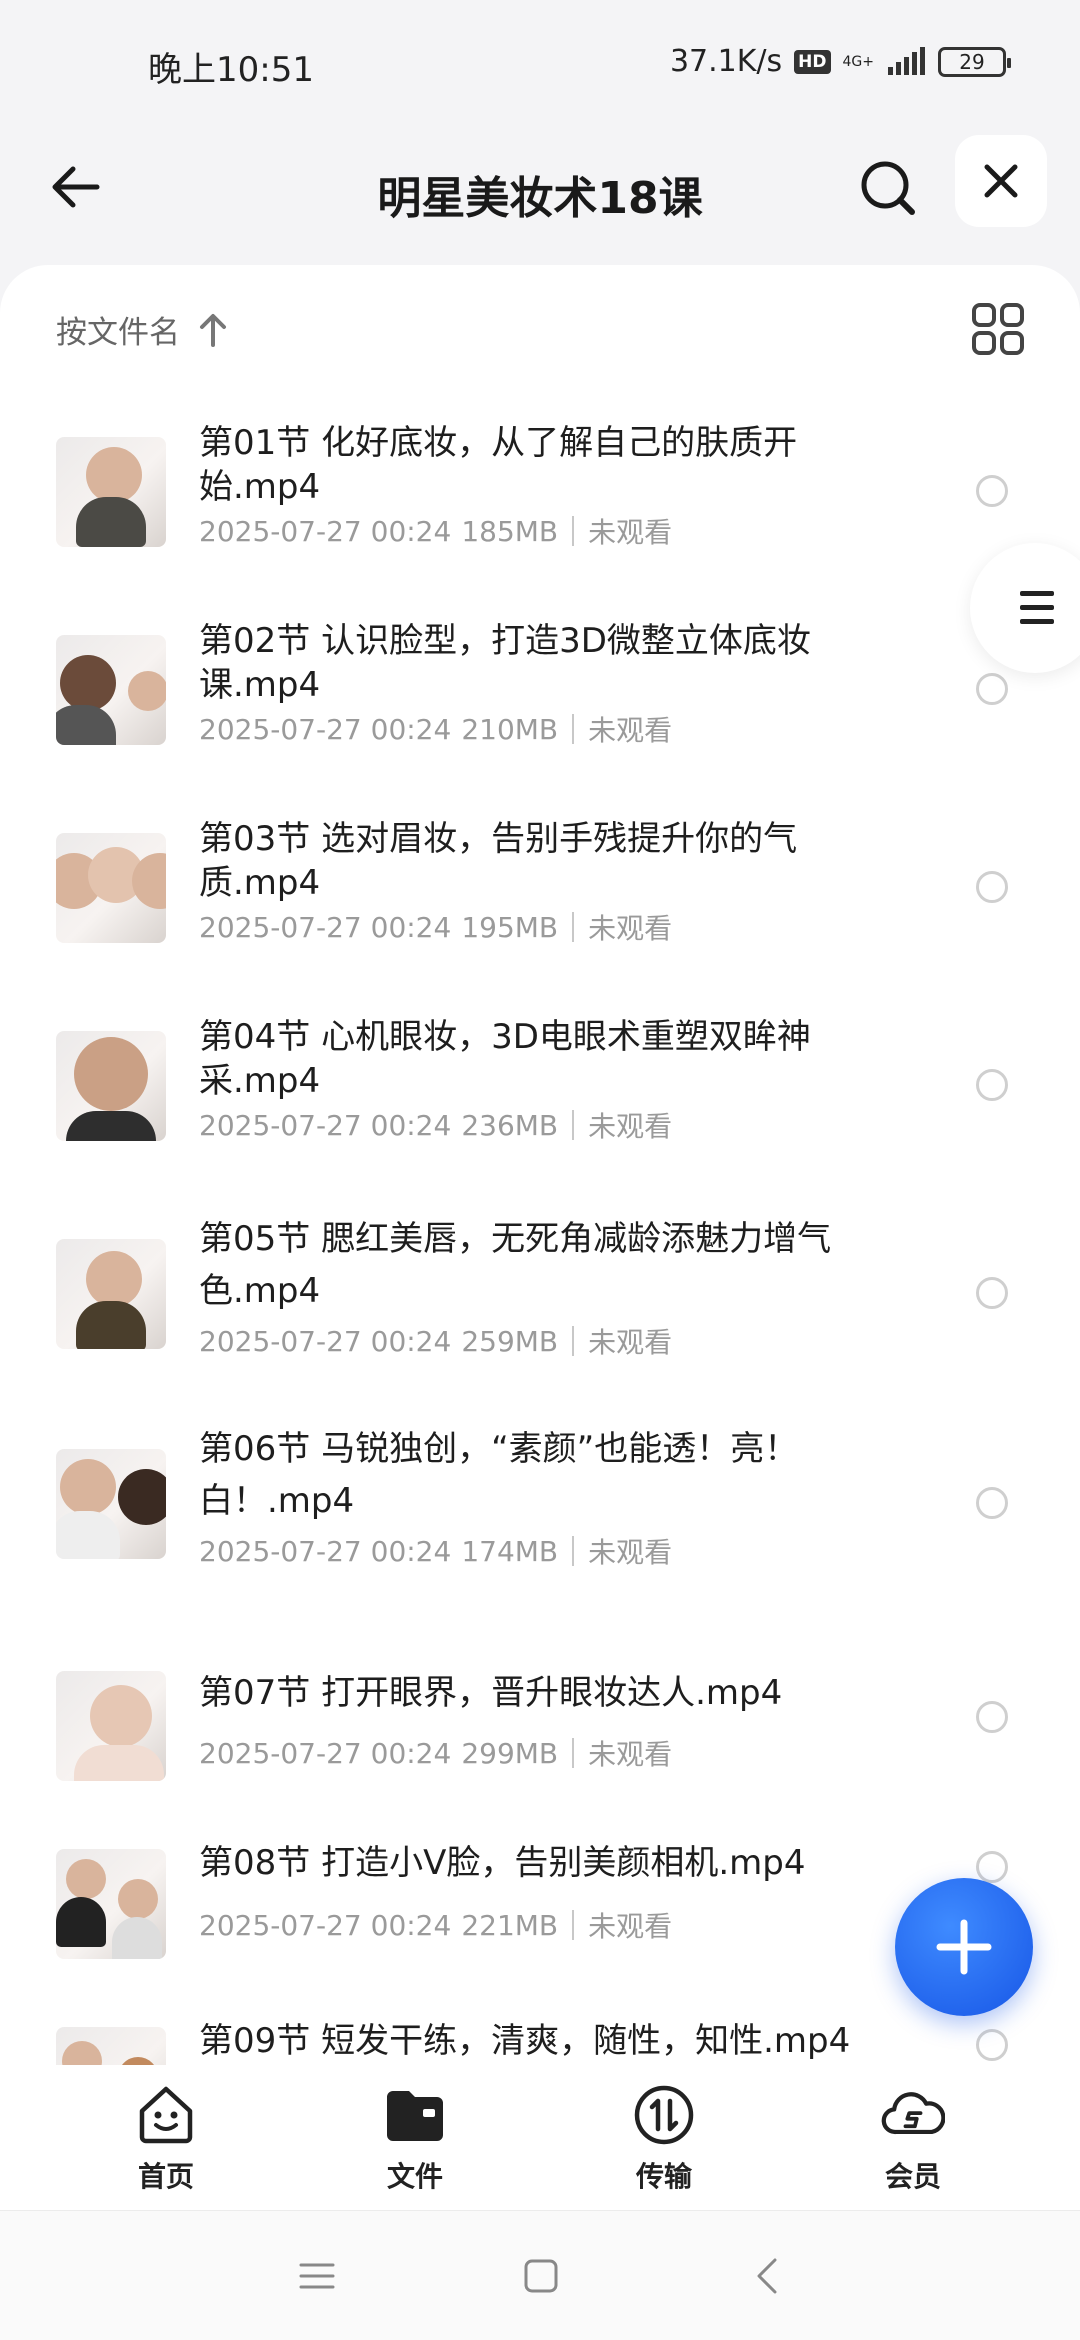  I want to click on view-toggle-button, so click(998, 329).